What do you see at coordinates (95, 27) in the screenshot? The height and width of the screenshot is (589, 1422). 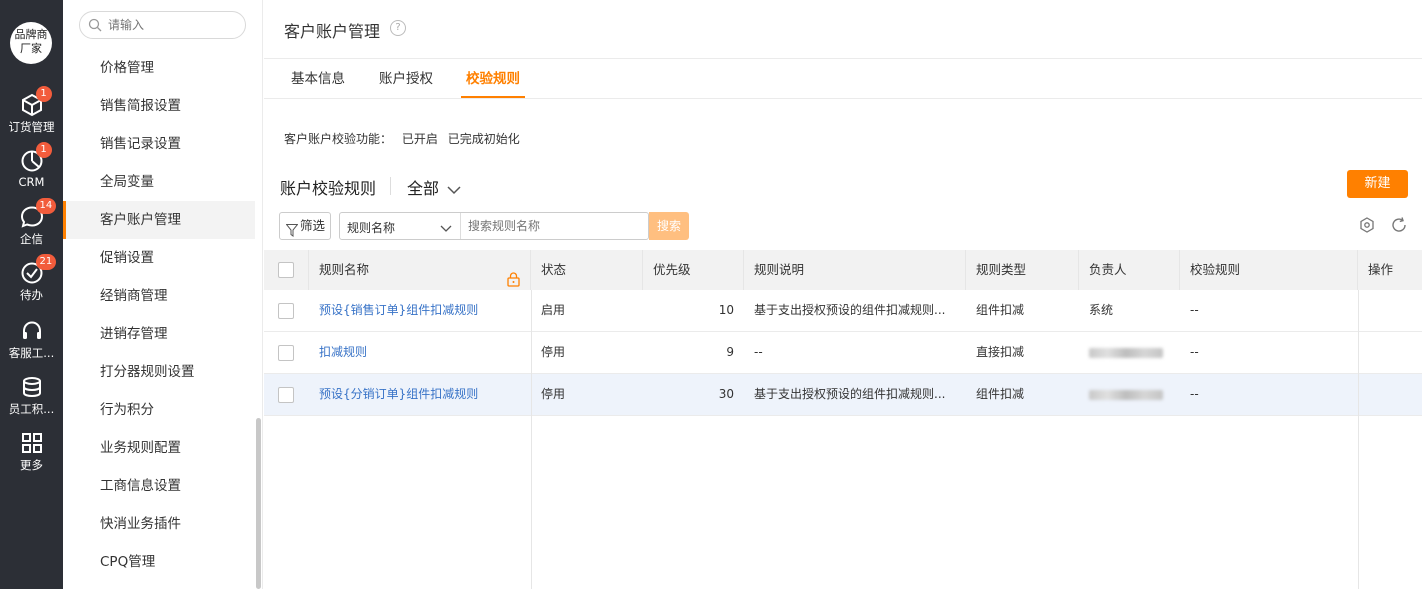 I see `search-icon` at bounding box center [95, 27].